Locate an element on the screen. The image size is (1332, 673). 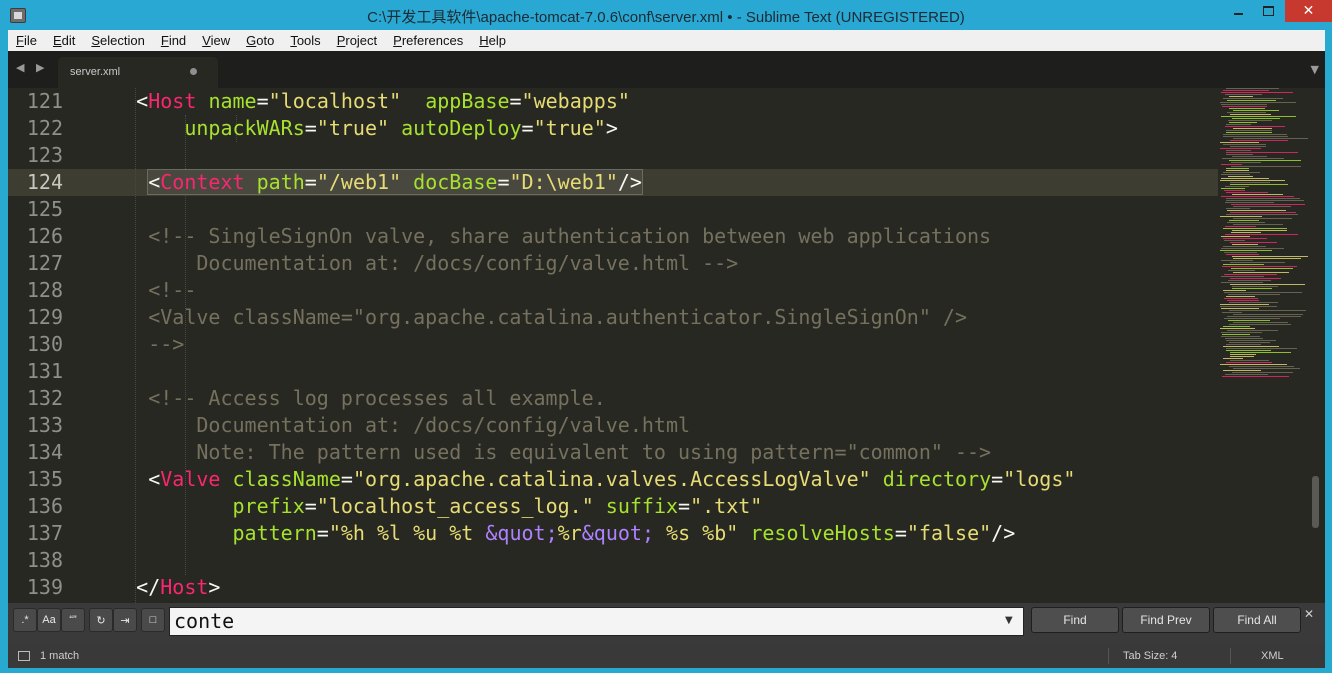
menu-selection: Selection is located at coordinates (117, 40).